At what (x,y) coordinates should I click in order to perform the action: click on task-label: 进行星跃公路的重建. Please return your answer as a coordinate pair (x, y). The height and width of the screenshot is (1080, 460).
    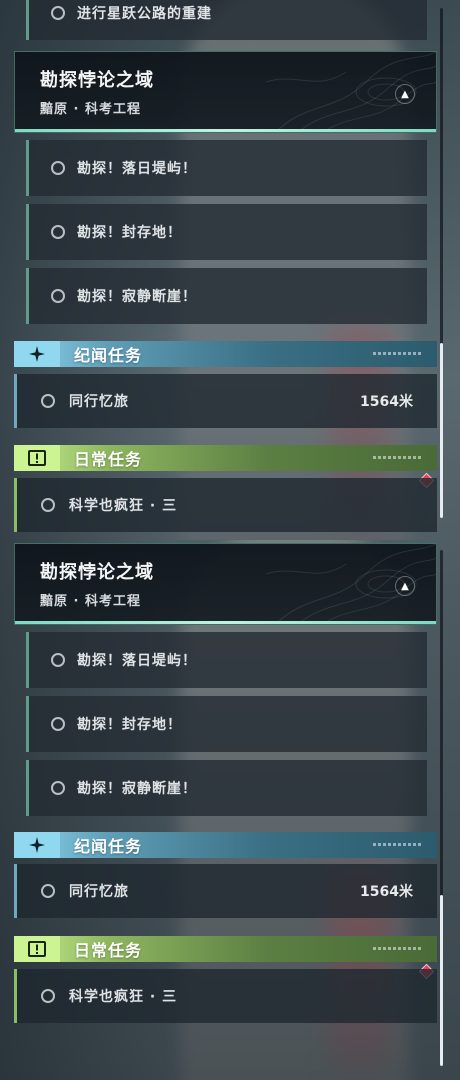
    Looking at the image, I should click on (144, 14).